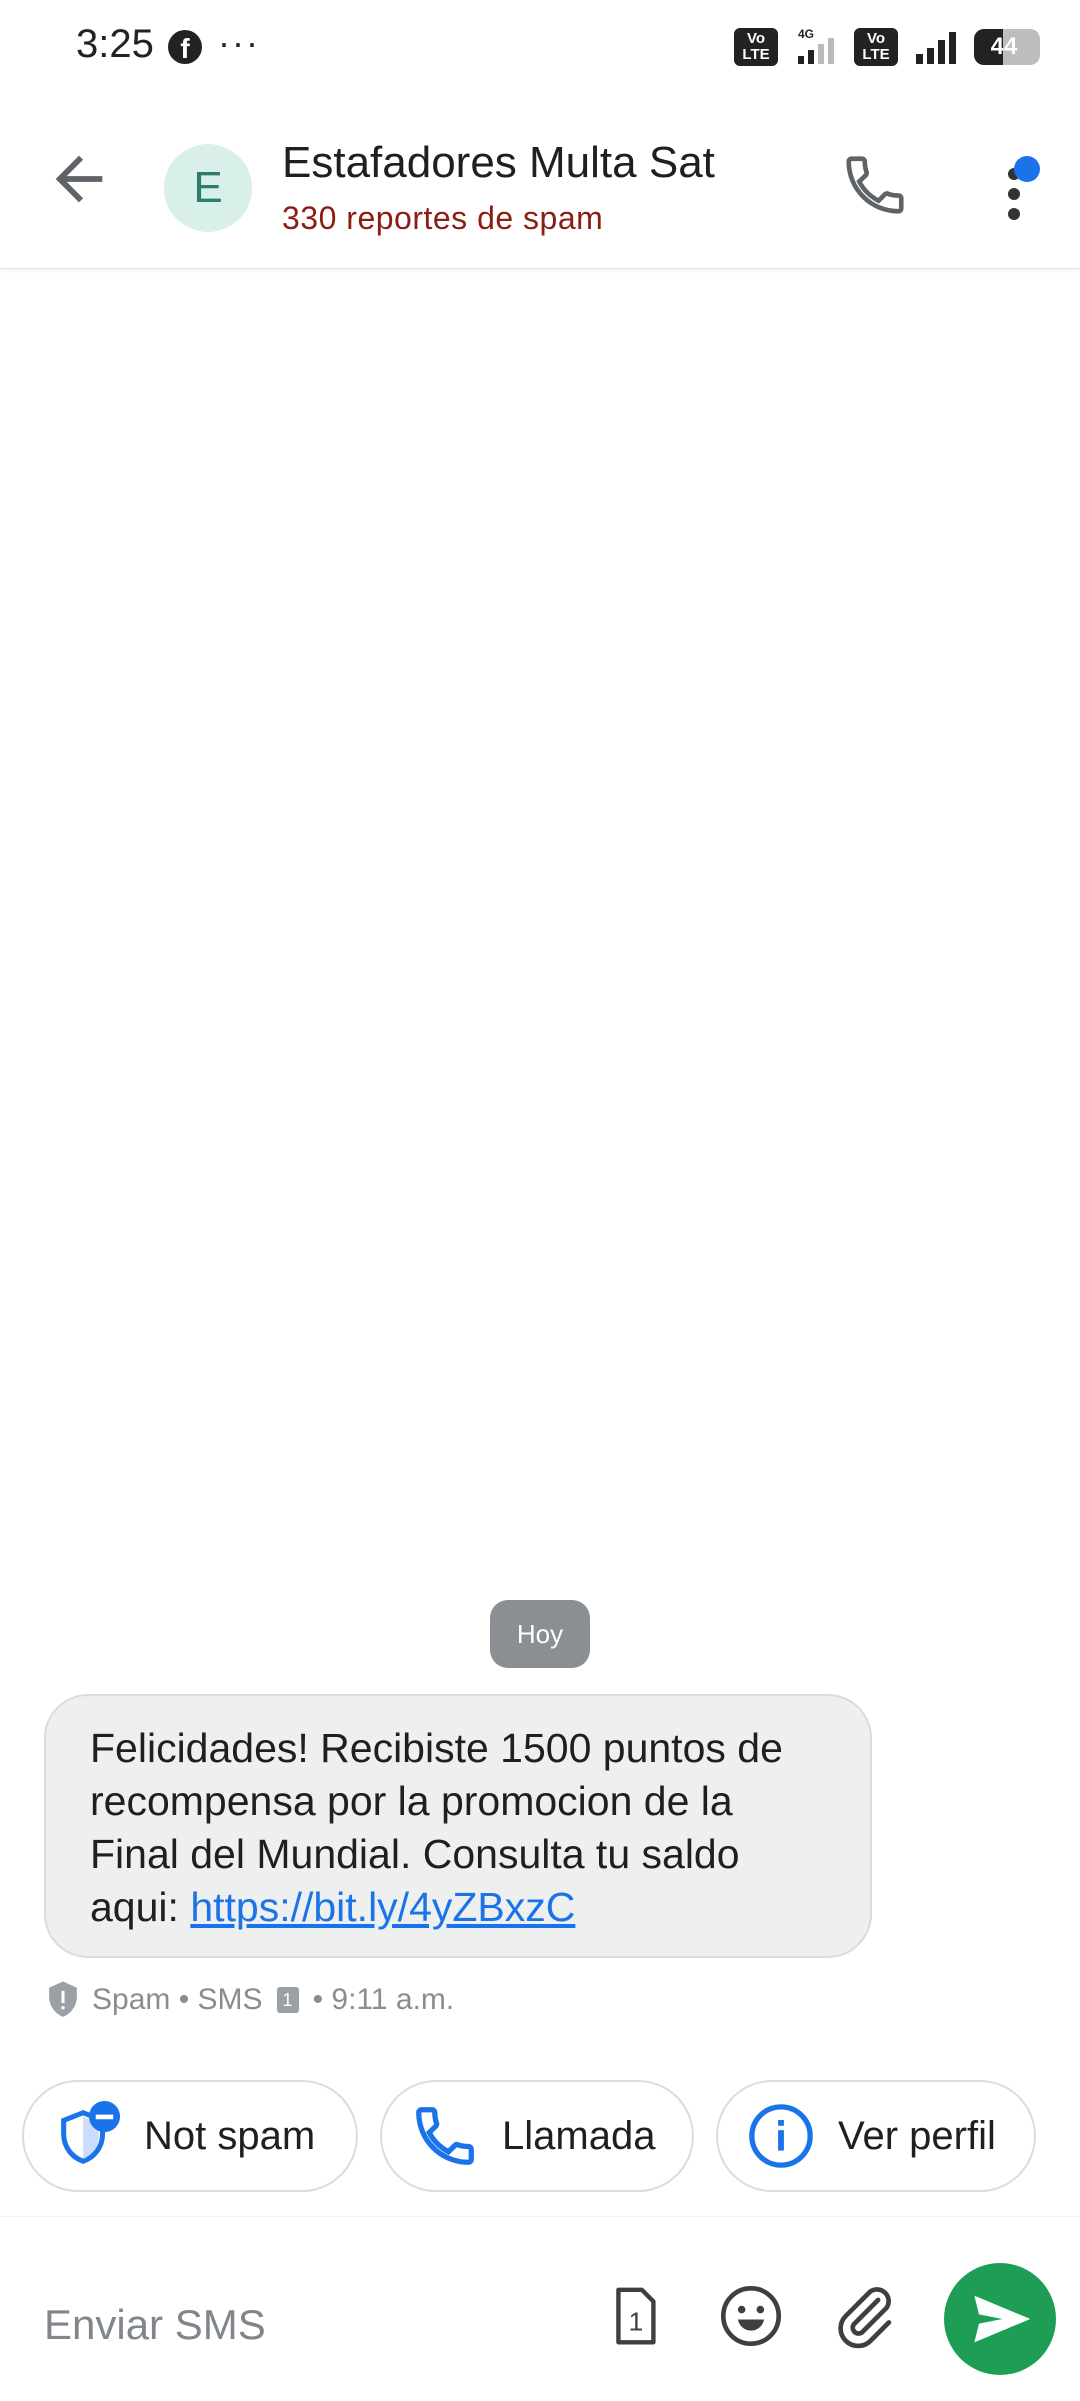 Image resolution: width=1080 pixels, height=2401 pixels. I want to click on message-link: https://bit.ly/4yZBxzC, so click(382, 1907).